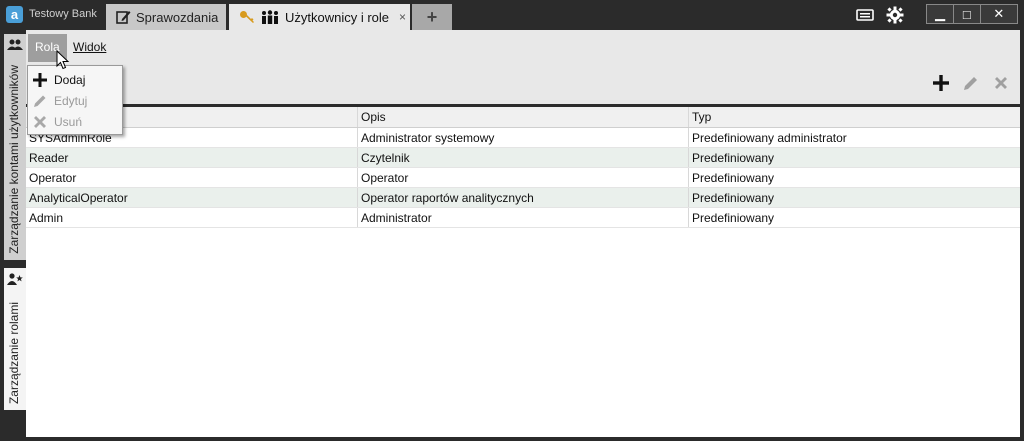 This screenshot has width=1024, height=441. What do you see at coordinates (63, 60) in the screenshot?
I see `mouse-cursor-icon` at bounding box center [63, 60].